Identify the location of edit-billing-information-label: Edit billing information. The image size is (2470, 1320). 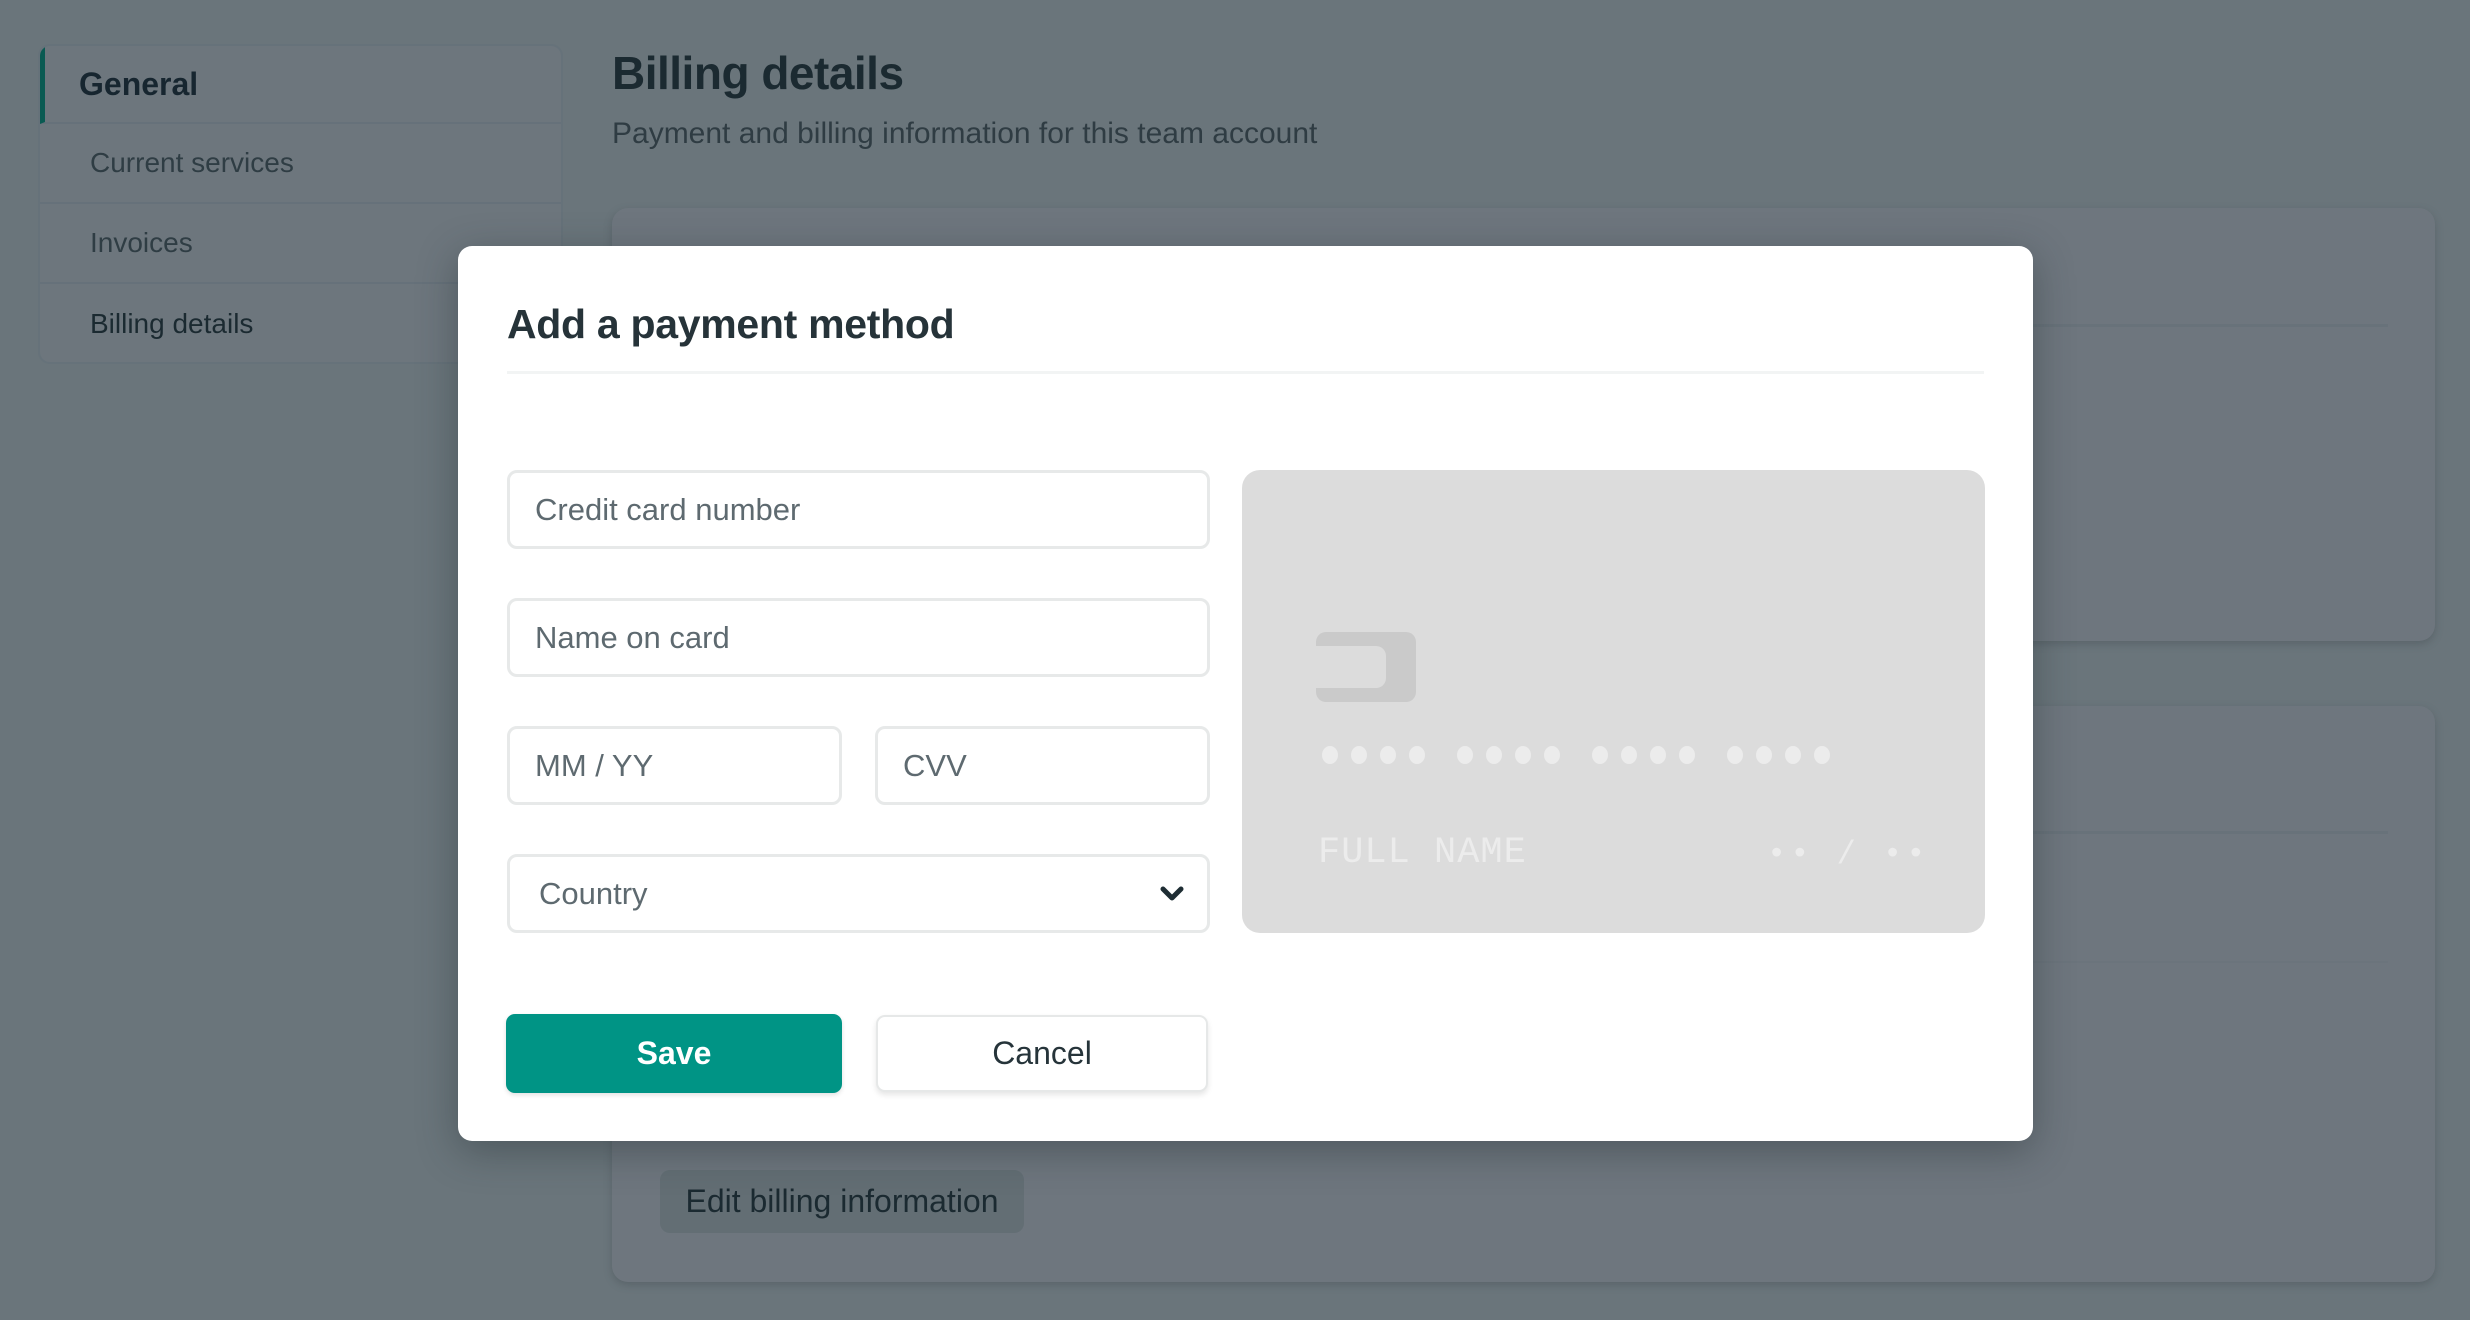
(842, 1201).